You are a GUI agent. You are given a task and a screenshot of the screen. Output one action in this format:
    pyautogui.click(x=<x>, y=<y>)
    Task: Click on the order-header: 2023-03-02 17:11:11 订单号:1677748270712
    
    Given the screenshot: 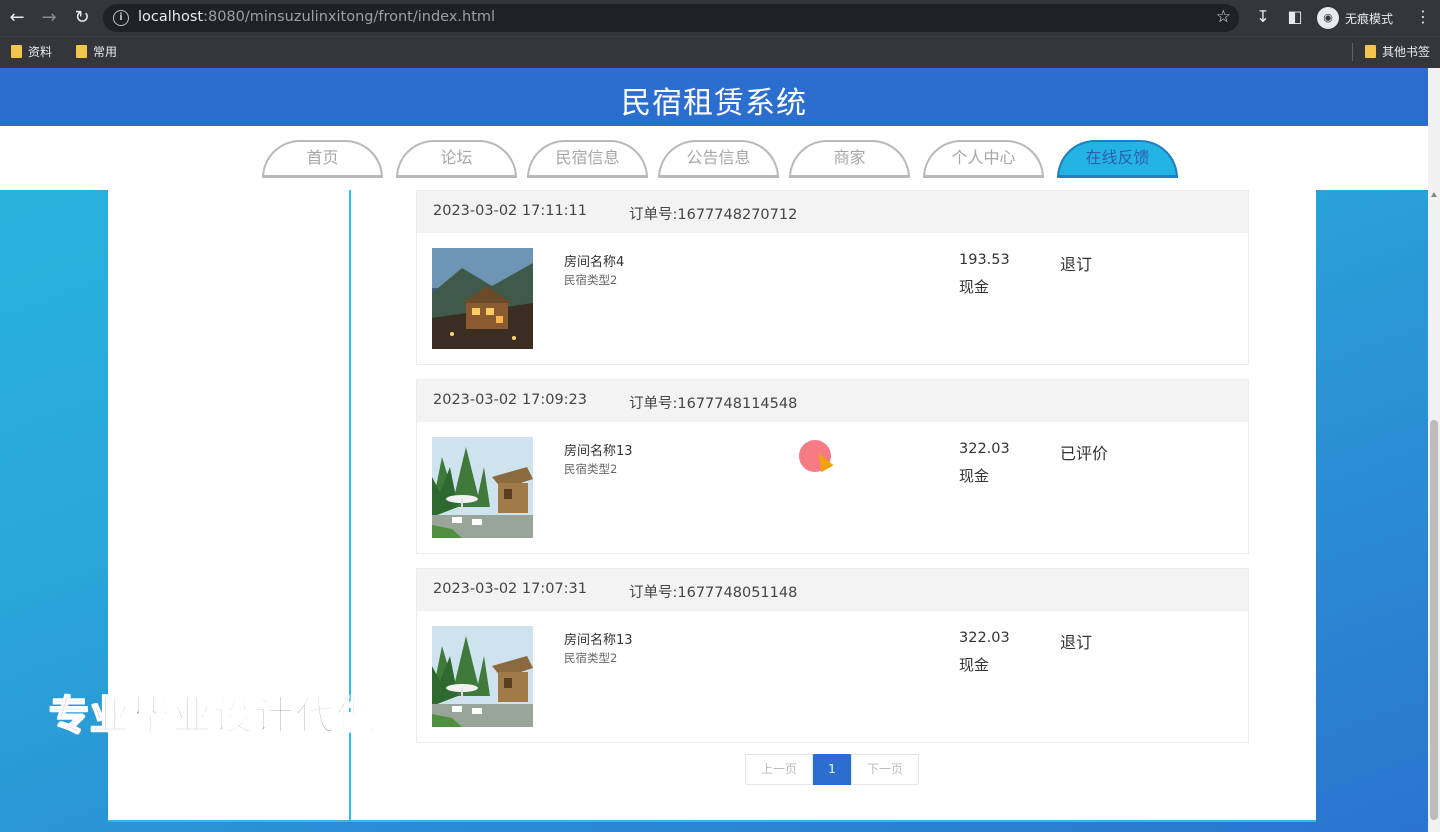 What is the action you would take?
    pyautogui.click(x=832, y=212)
    